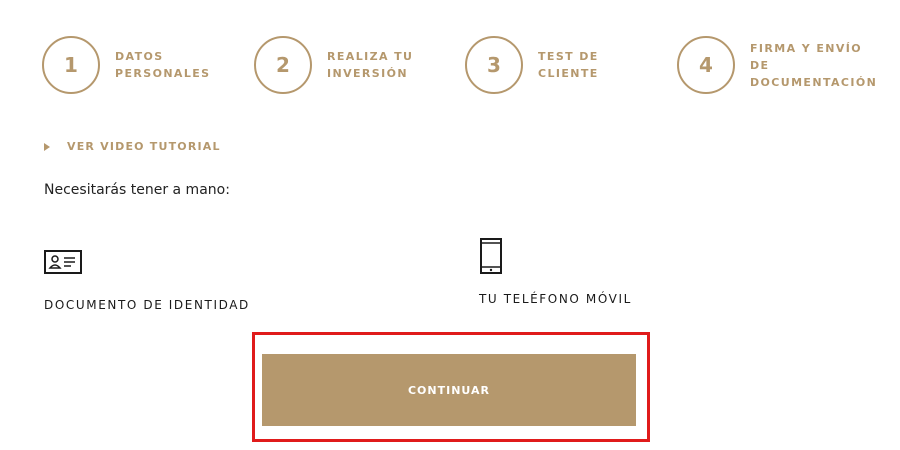 This screenshot has height=450, width=900. I want to click on step-3-label-line-2: CLIENTE, so click(568, 73).